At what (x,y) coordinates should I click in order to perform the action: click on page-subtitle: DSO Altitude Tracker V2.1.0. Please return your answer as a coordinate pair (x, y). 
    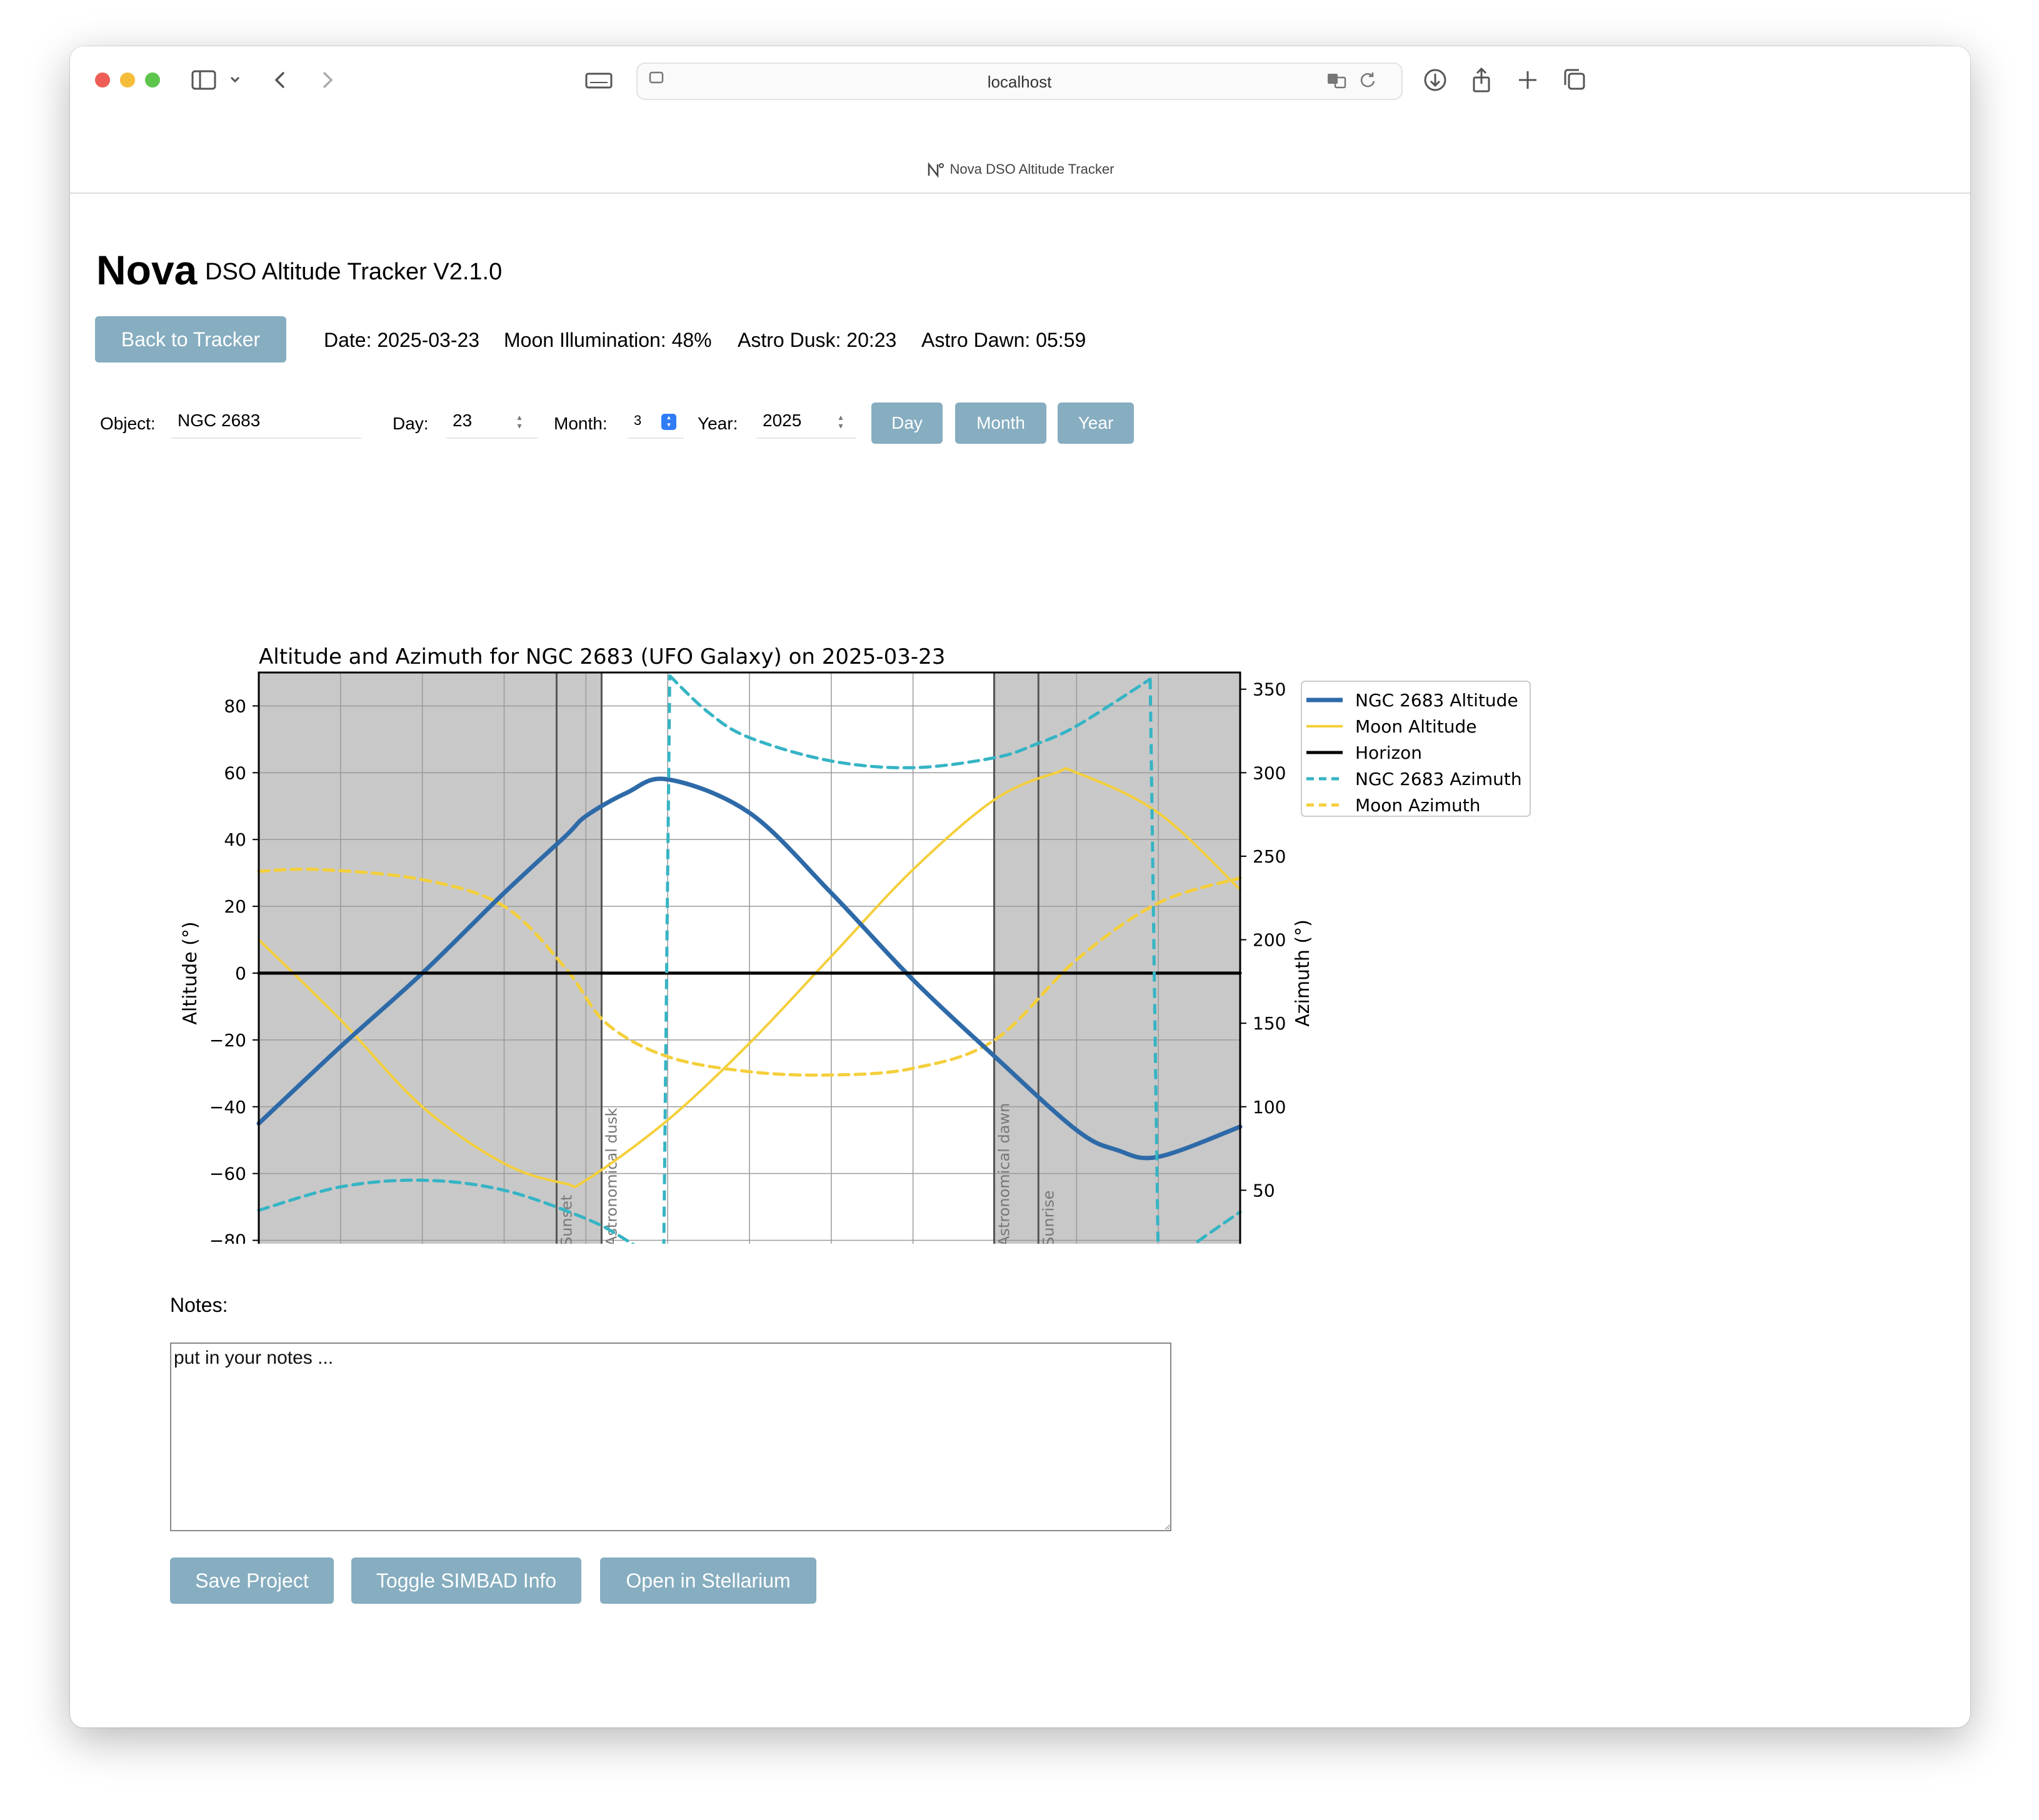
    Looking at the image, I should click on (354, 272).